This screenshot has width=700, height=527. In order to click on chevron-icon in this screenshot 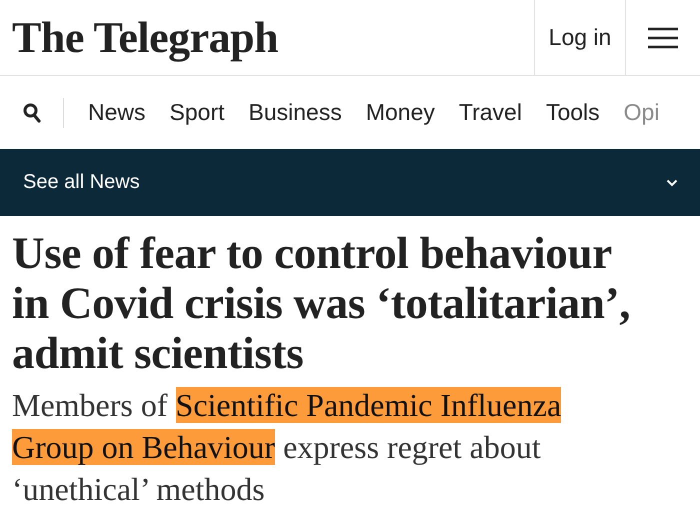, I will do `click(672, 182)`.